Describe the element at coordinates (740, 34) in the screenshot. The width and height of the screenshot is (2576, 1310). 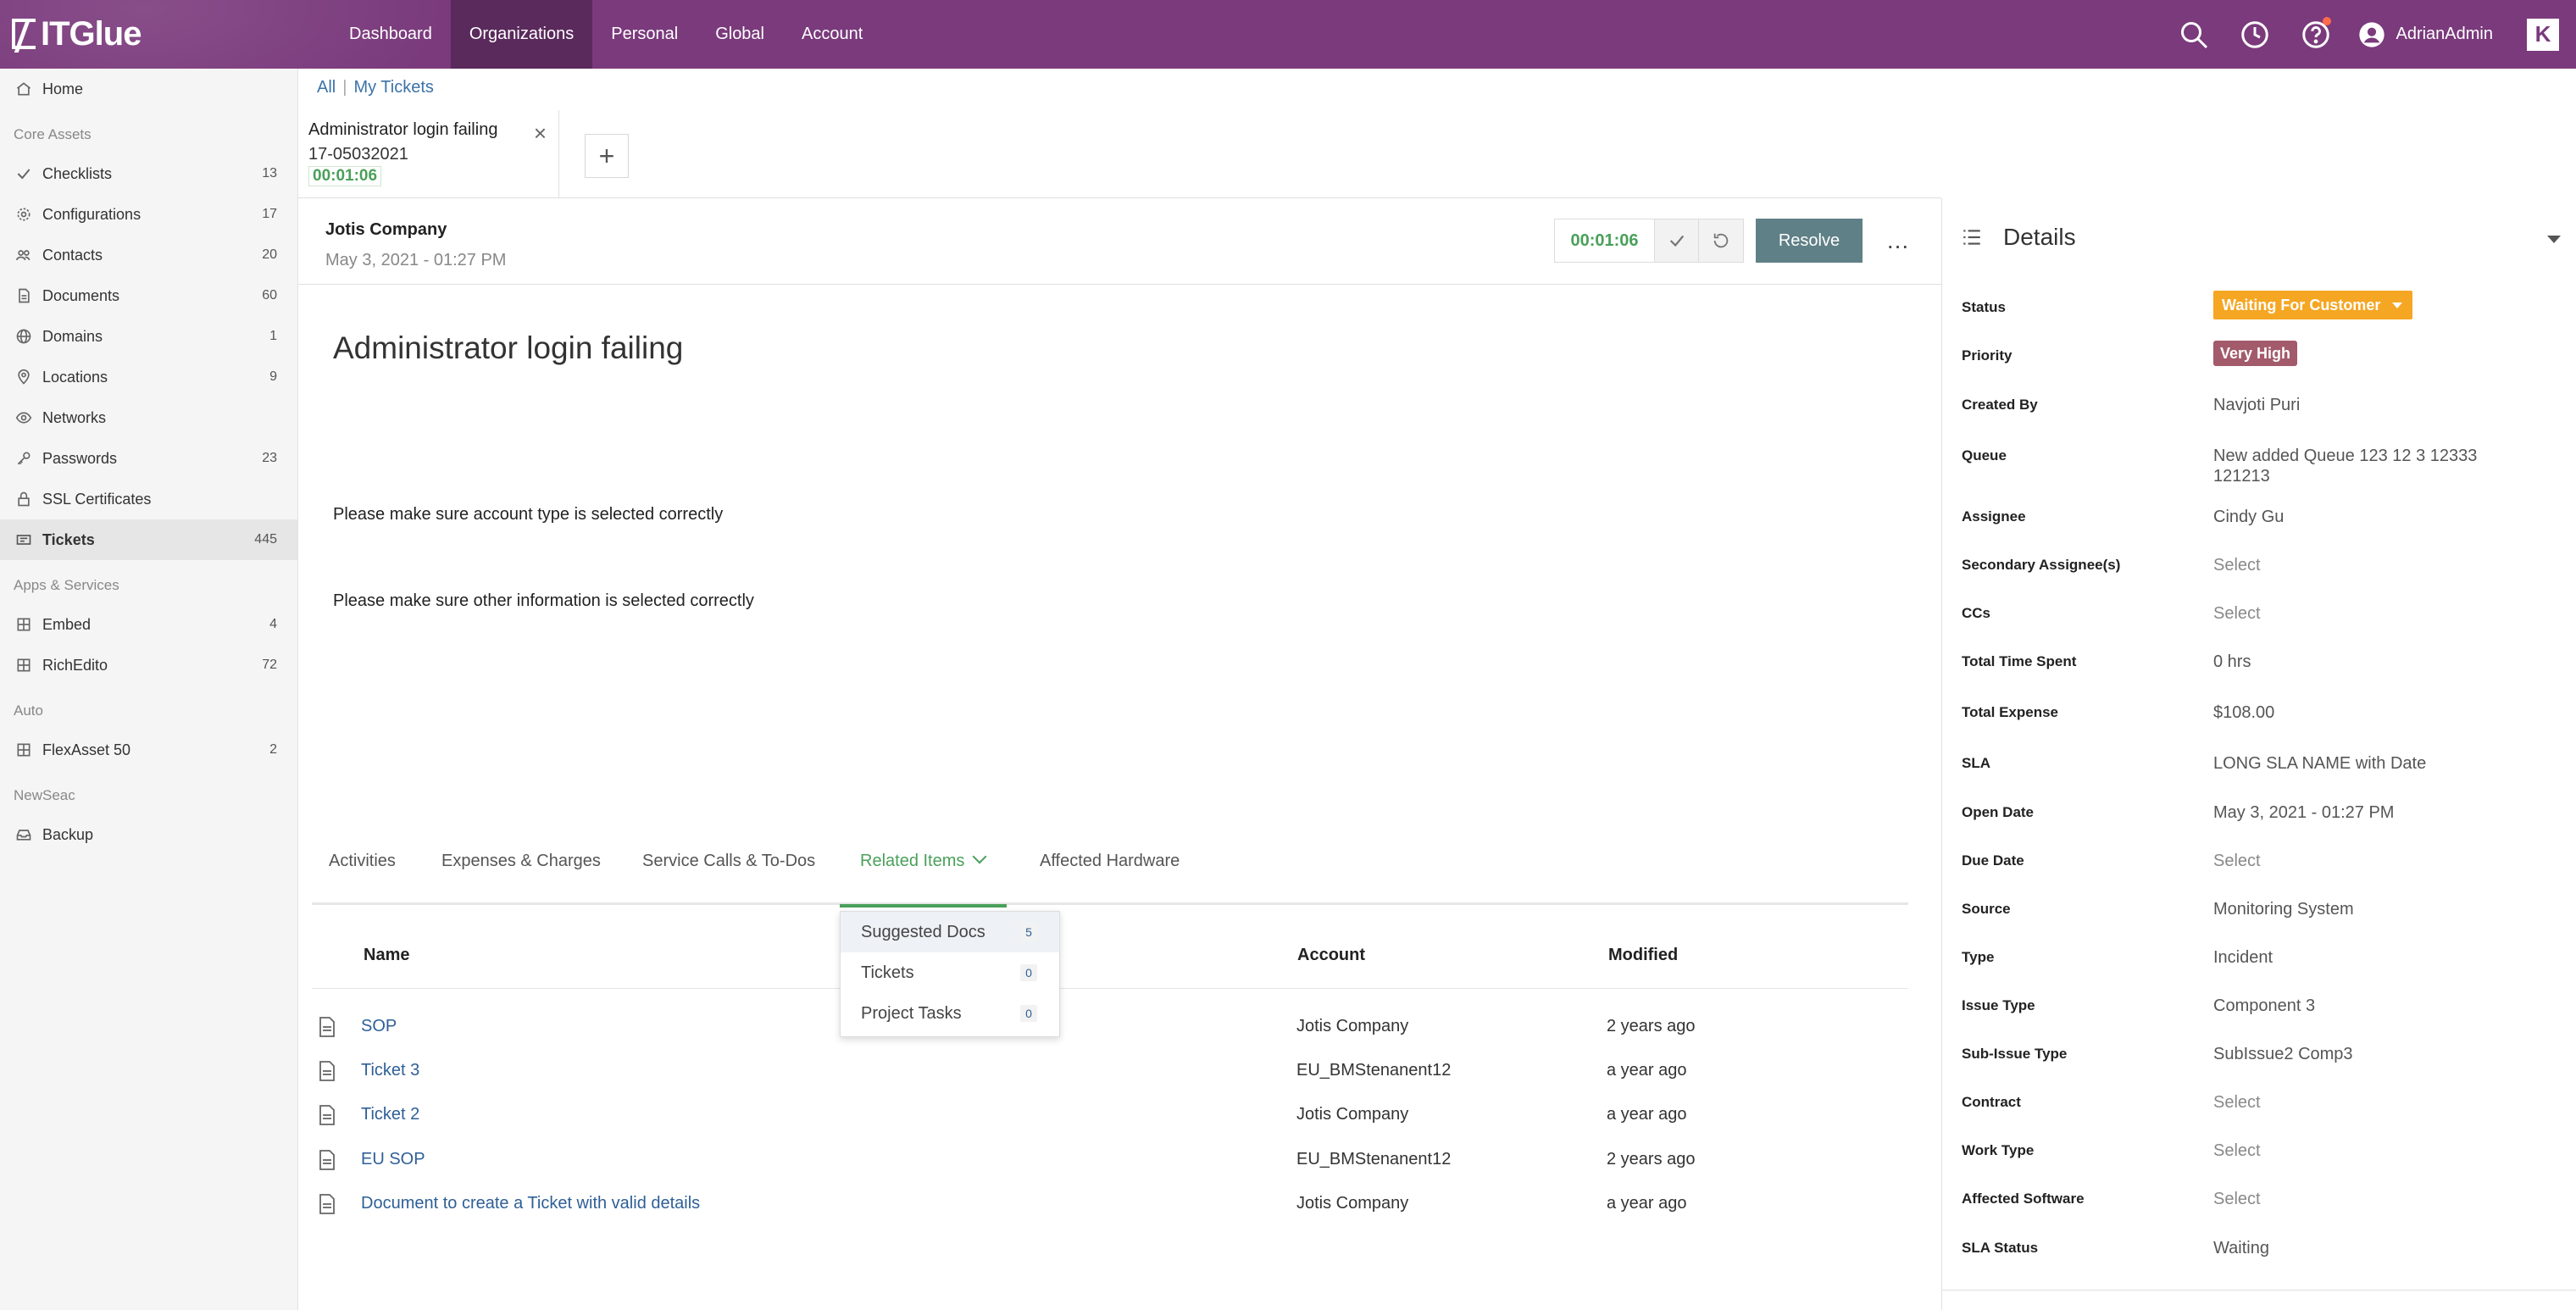
I see `nav-global: Global` at that location.